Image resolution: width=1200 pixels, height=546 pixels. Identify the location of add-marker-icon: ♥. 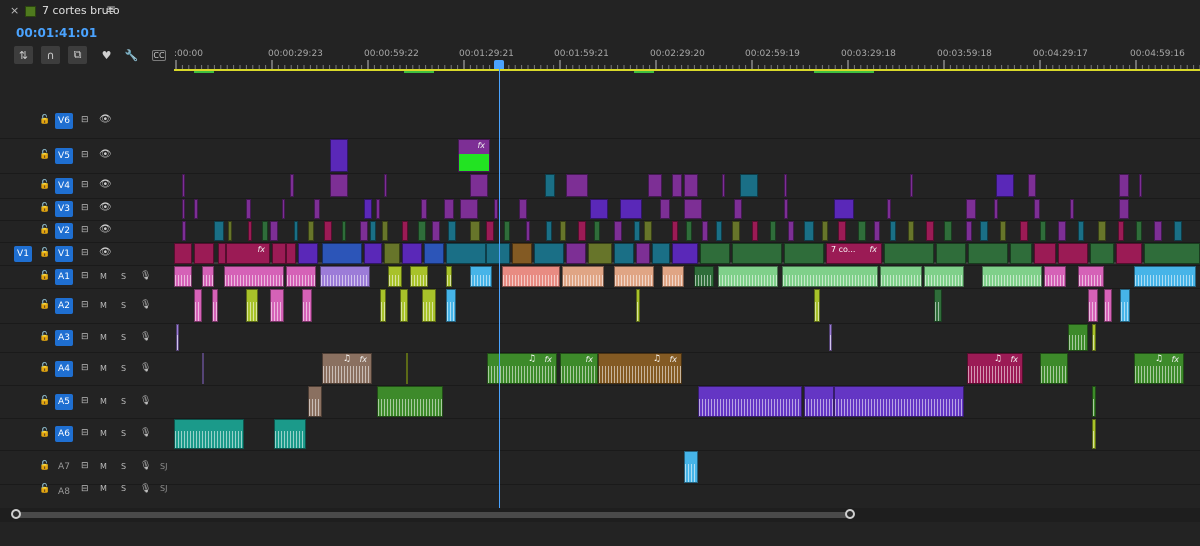
(106, 55).